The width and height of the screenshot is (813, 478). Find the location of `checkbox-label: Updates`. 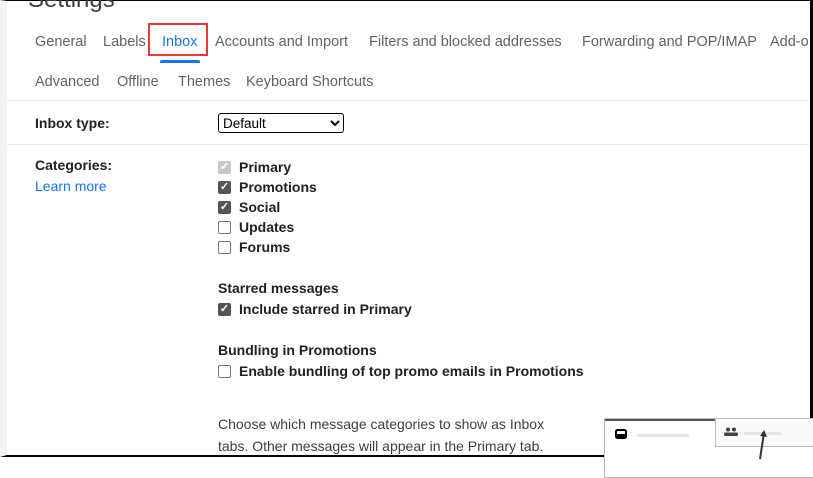

checkbox-label: Updates is located at coordinates (267, 227).